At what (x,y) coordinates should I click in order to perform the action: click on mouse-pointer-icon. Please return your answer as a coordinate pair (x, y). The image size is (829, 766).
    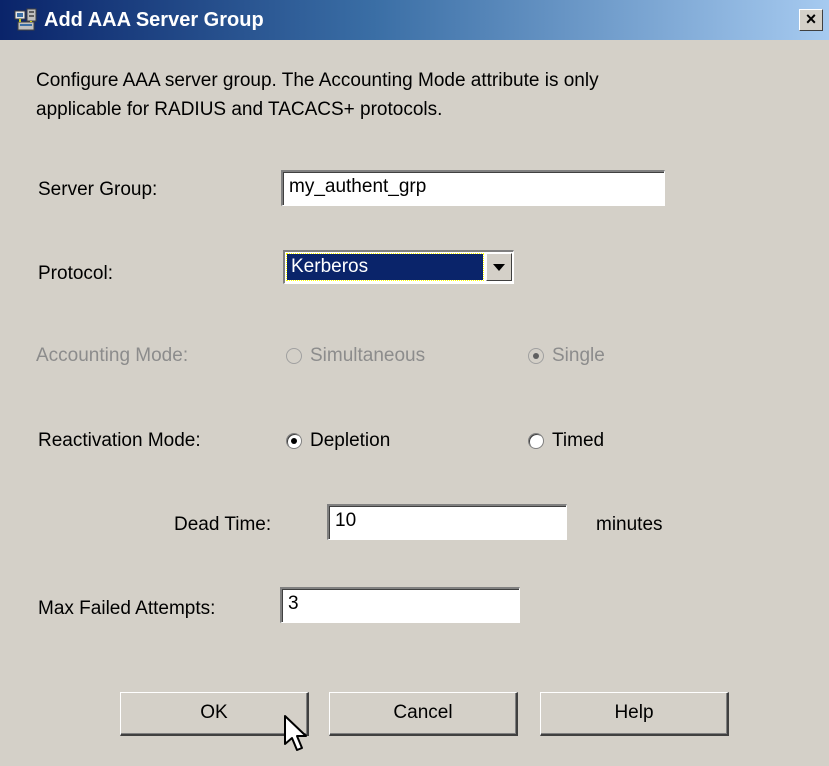
    Looking at the image, I should click on (295, 733).